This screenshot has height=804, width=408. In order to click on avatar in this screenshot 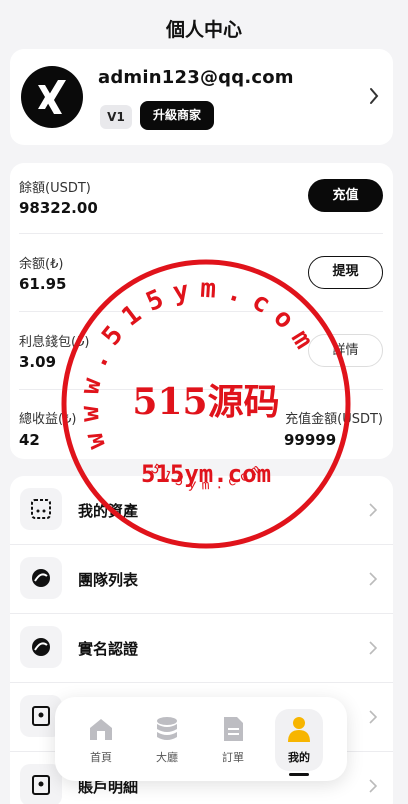, I will do `click(52, 97)`.